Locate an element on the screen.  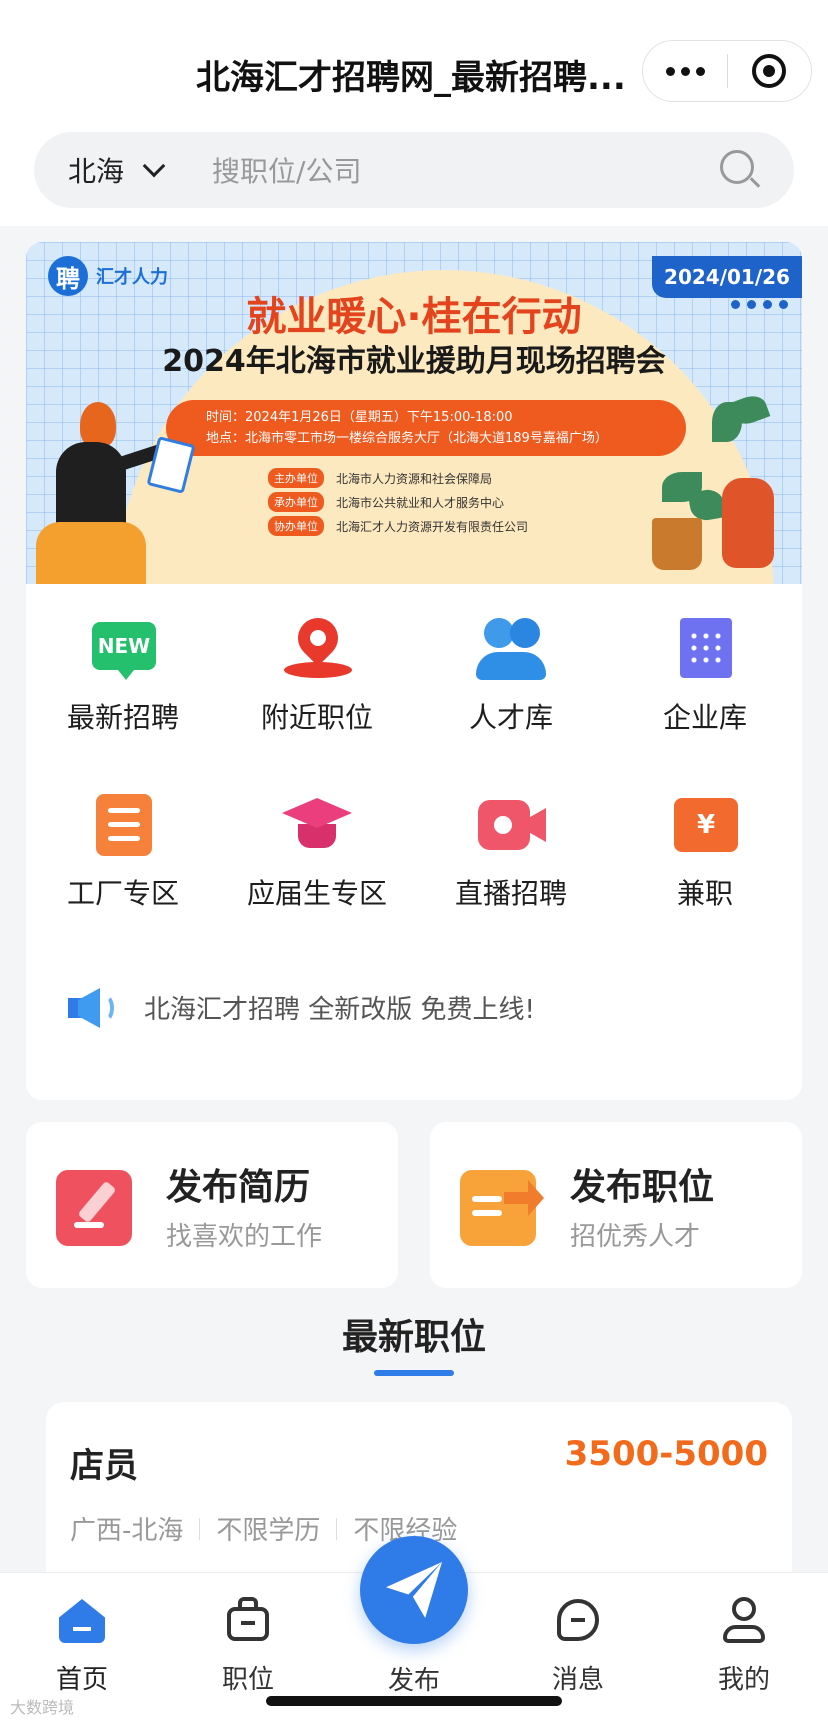
menu-item-nearby-jobs: 附近职位 is located at coordinates (317, 679).